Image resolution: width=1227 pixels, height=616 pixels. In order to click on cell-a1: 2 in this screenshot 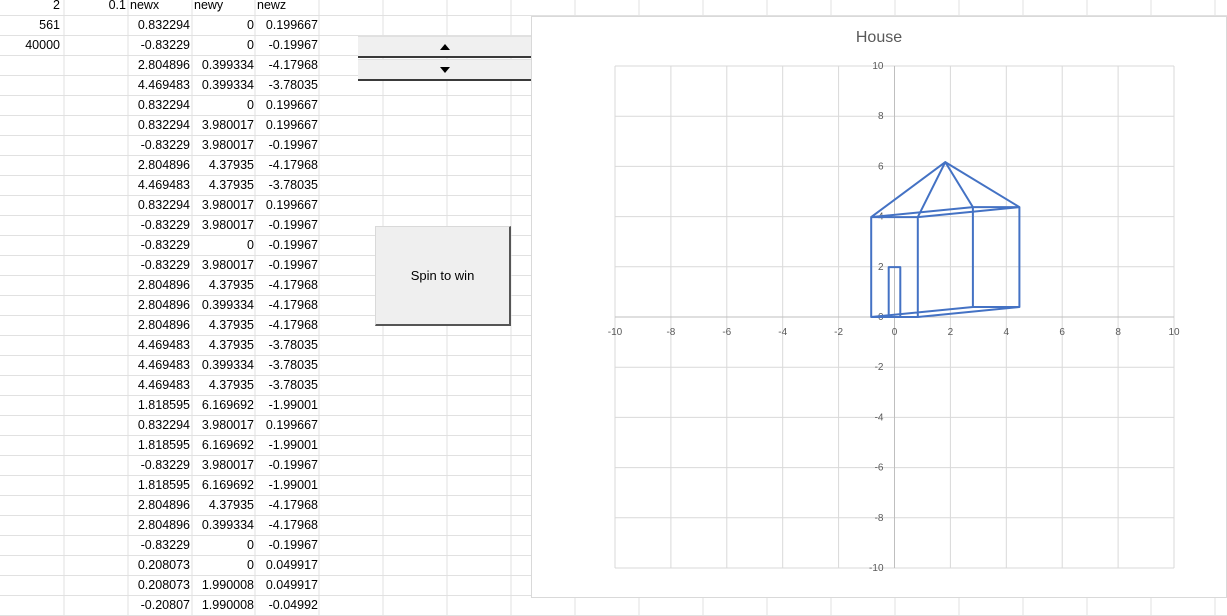, I will do `click(30, 7)`.